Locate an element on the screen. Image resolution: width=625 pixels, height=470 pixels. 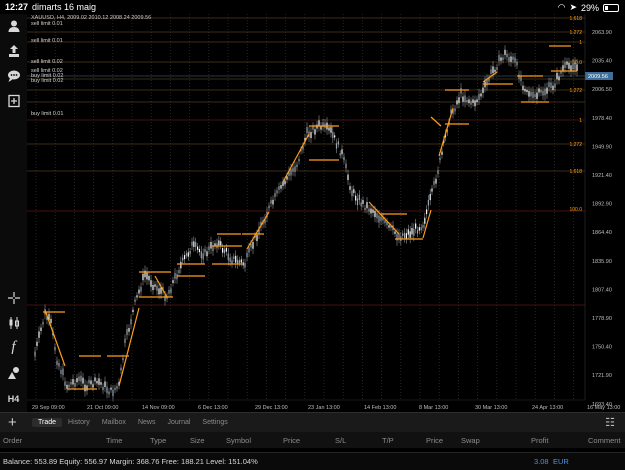
chat-icon is located at coordinates (13, 75).